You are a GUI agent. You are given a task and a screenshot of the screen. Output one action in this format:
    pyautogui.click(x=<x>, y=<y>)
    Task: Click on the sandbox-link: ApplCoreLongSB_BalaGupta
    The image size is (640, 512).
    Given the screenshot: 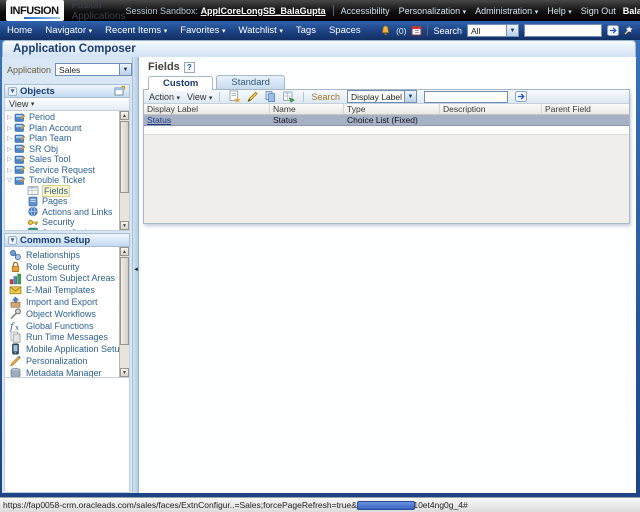 What is the action you would take?
    pyautogui.click(x=263, y=11)
    